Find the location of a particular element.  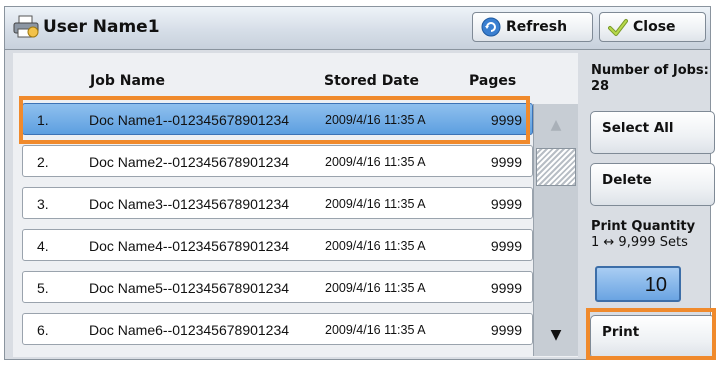

scroll-thumb is located at coordinates (556, 167).